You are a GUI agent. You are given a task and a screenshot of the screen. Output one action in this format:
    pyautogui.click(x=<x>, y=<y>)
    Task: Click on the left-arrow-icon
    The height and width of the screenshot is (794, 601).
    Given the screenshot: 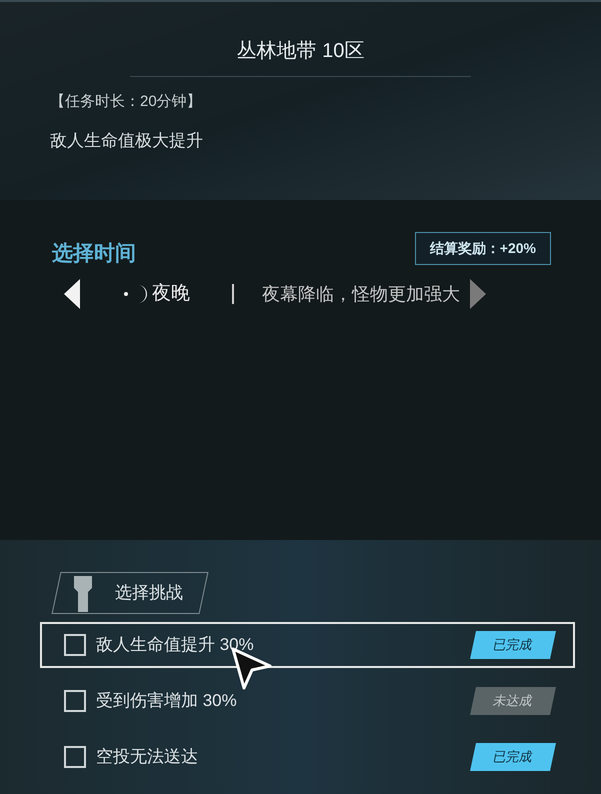 What is the action you would take?
    pyautogui.click(x=72, y=294)
    